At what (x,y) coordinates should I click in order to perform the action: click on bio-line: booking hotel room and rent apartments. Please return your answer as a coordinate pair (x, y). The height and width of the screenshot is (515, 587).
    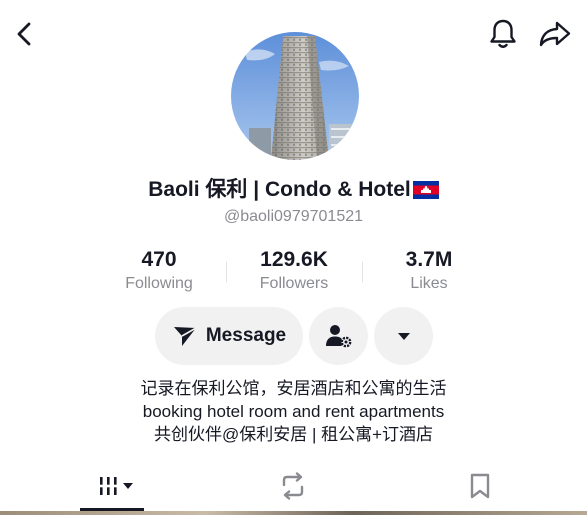
    Looking at the image, I should click on (293, 411).